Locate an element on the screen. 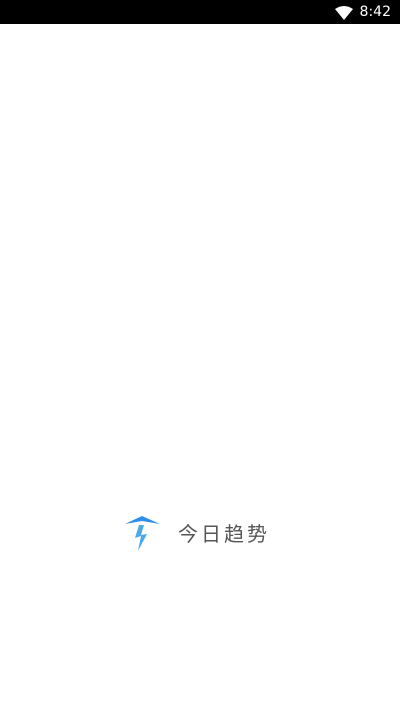 The width and height of the screenshot is (400, 710). wifi-icon is located at coordinates (343, 12).